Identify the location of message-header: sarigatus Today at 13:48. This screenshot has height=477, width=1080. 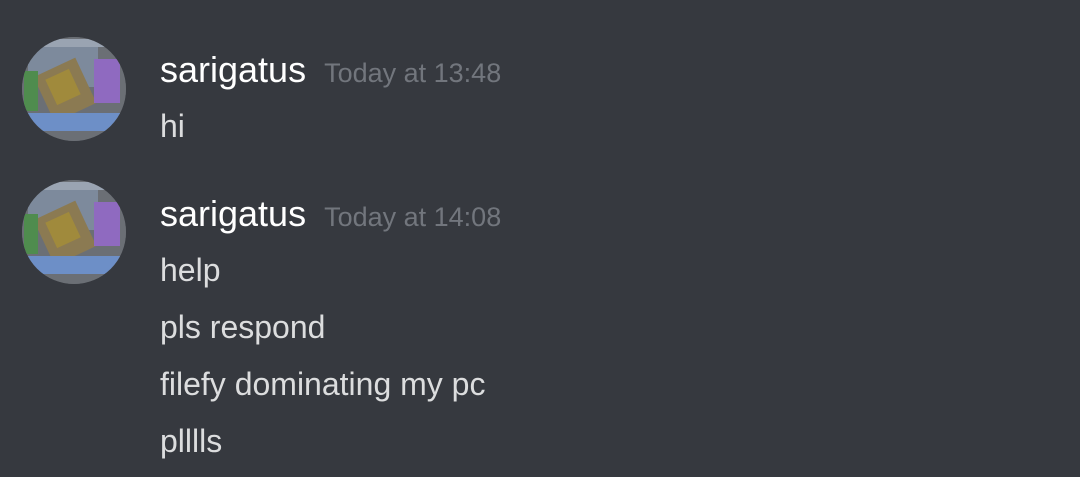
(330, 70).